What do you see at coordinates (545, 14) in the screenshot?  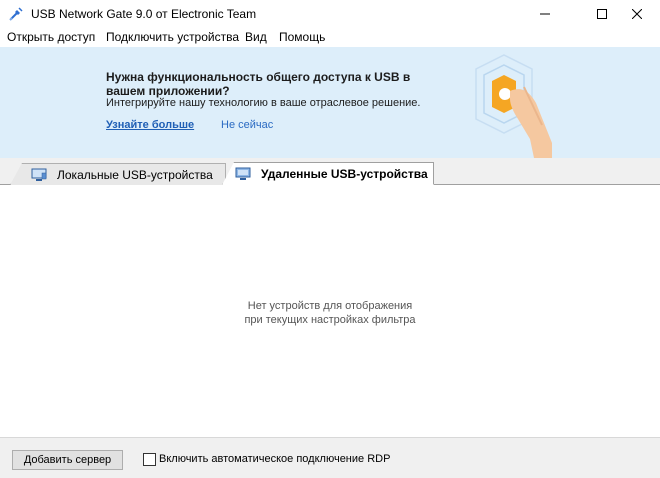 I see `minimize-button` at bounding box center [545, 14].